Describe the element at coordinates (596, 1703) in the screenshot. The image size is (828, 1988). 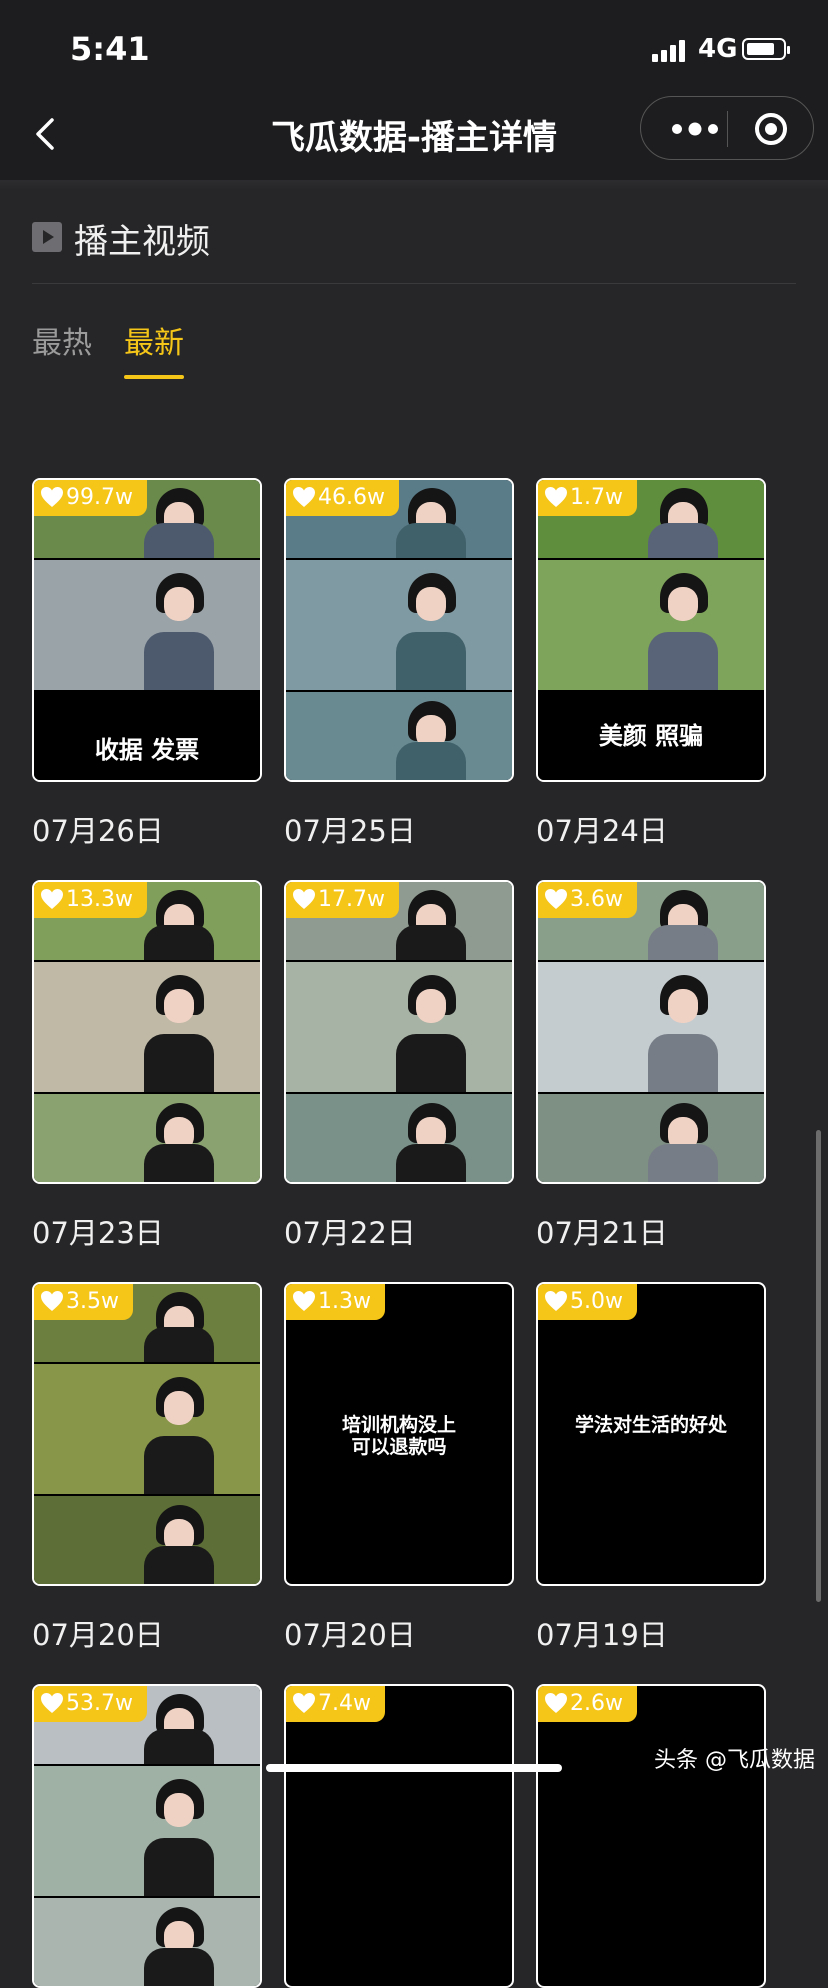
I see `likes-count: 2.6w` at that location.